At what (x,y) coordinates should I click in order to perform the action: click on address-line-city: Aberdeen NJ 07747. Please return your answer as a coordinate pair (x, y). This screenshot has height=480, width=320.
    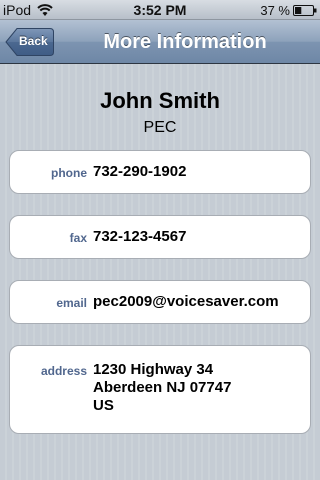
    Looking at the image, I should click on (162, 387).